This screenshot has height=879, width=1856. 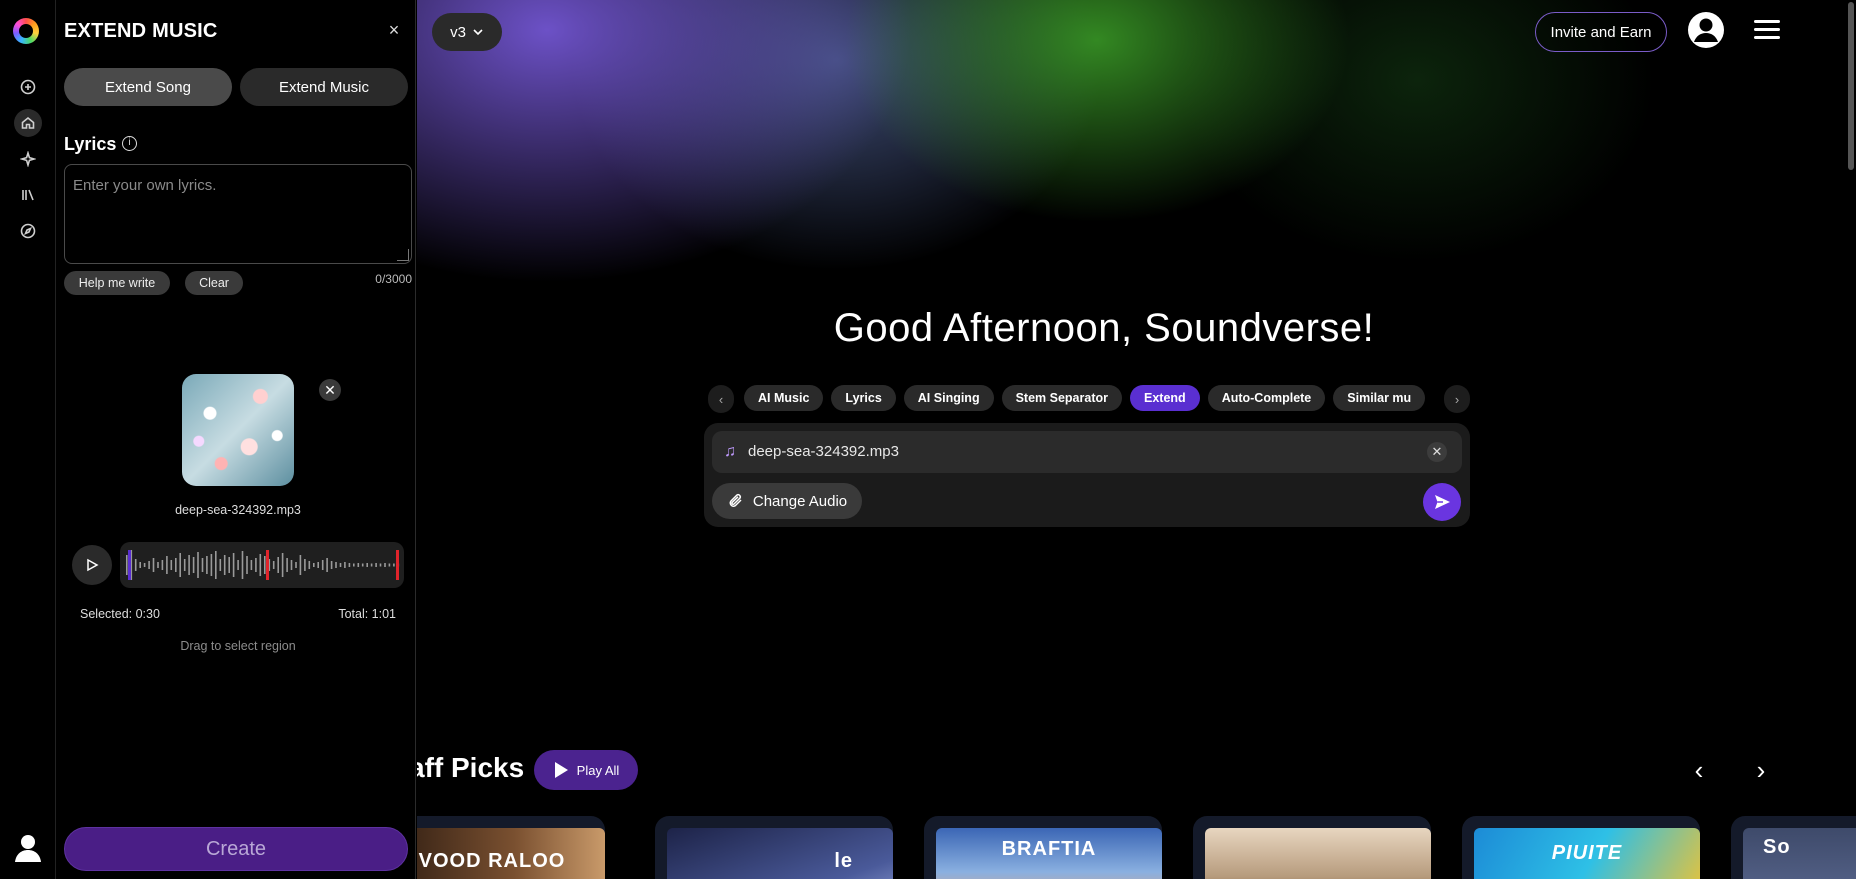 What do you see at coordinates (26, 31) in the screenshot?
I see `logo-icon` at bounding box center [26, 31].